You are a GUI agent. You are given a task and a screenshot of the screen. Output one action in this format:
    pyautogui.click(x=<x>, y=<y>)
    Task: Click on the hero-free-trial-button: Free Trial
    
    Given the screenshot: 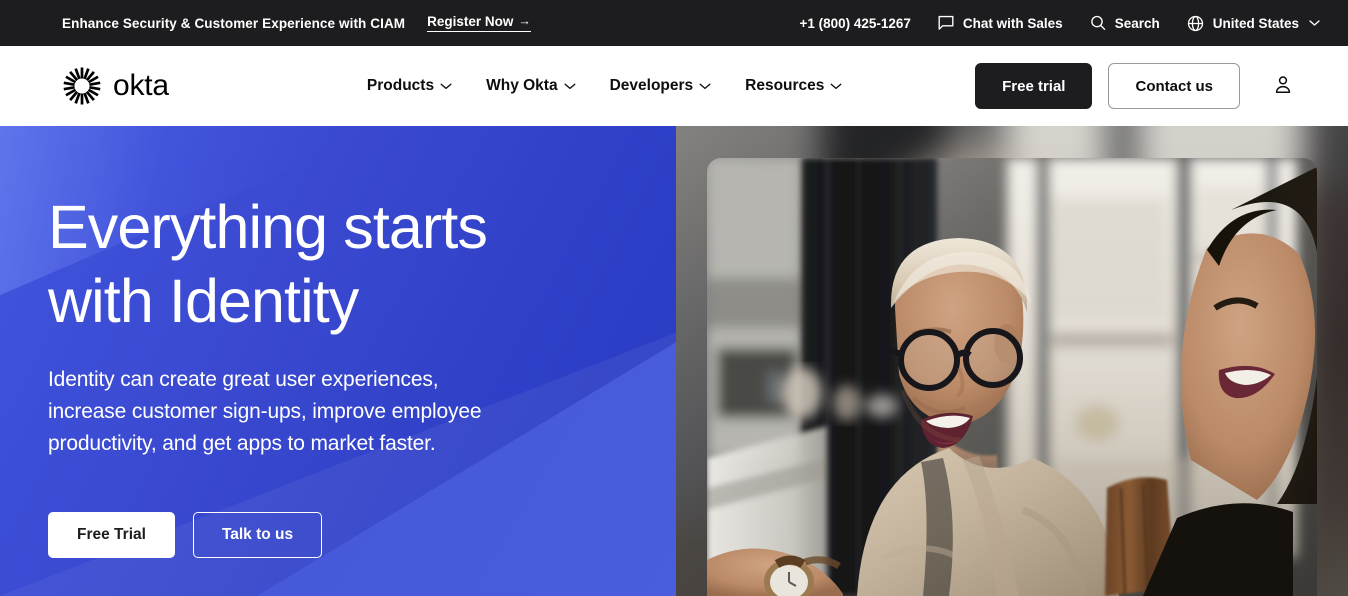 What is the action you would take?
    pyautogui.click(x=111, y=535)
    